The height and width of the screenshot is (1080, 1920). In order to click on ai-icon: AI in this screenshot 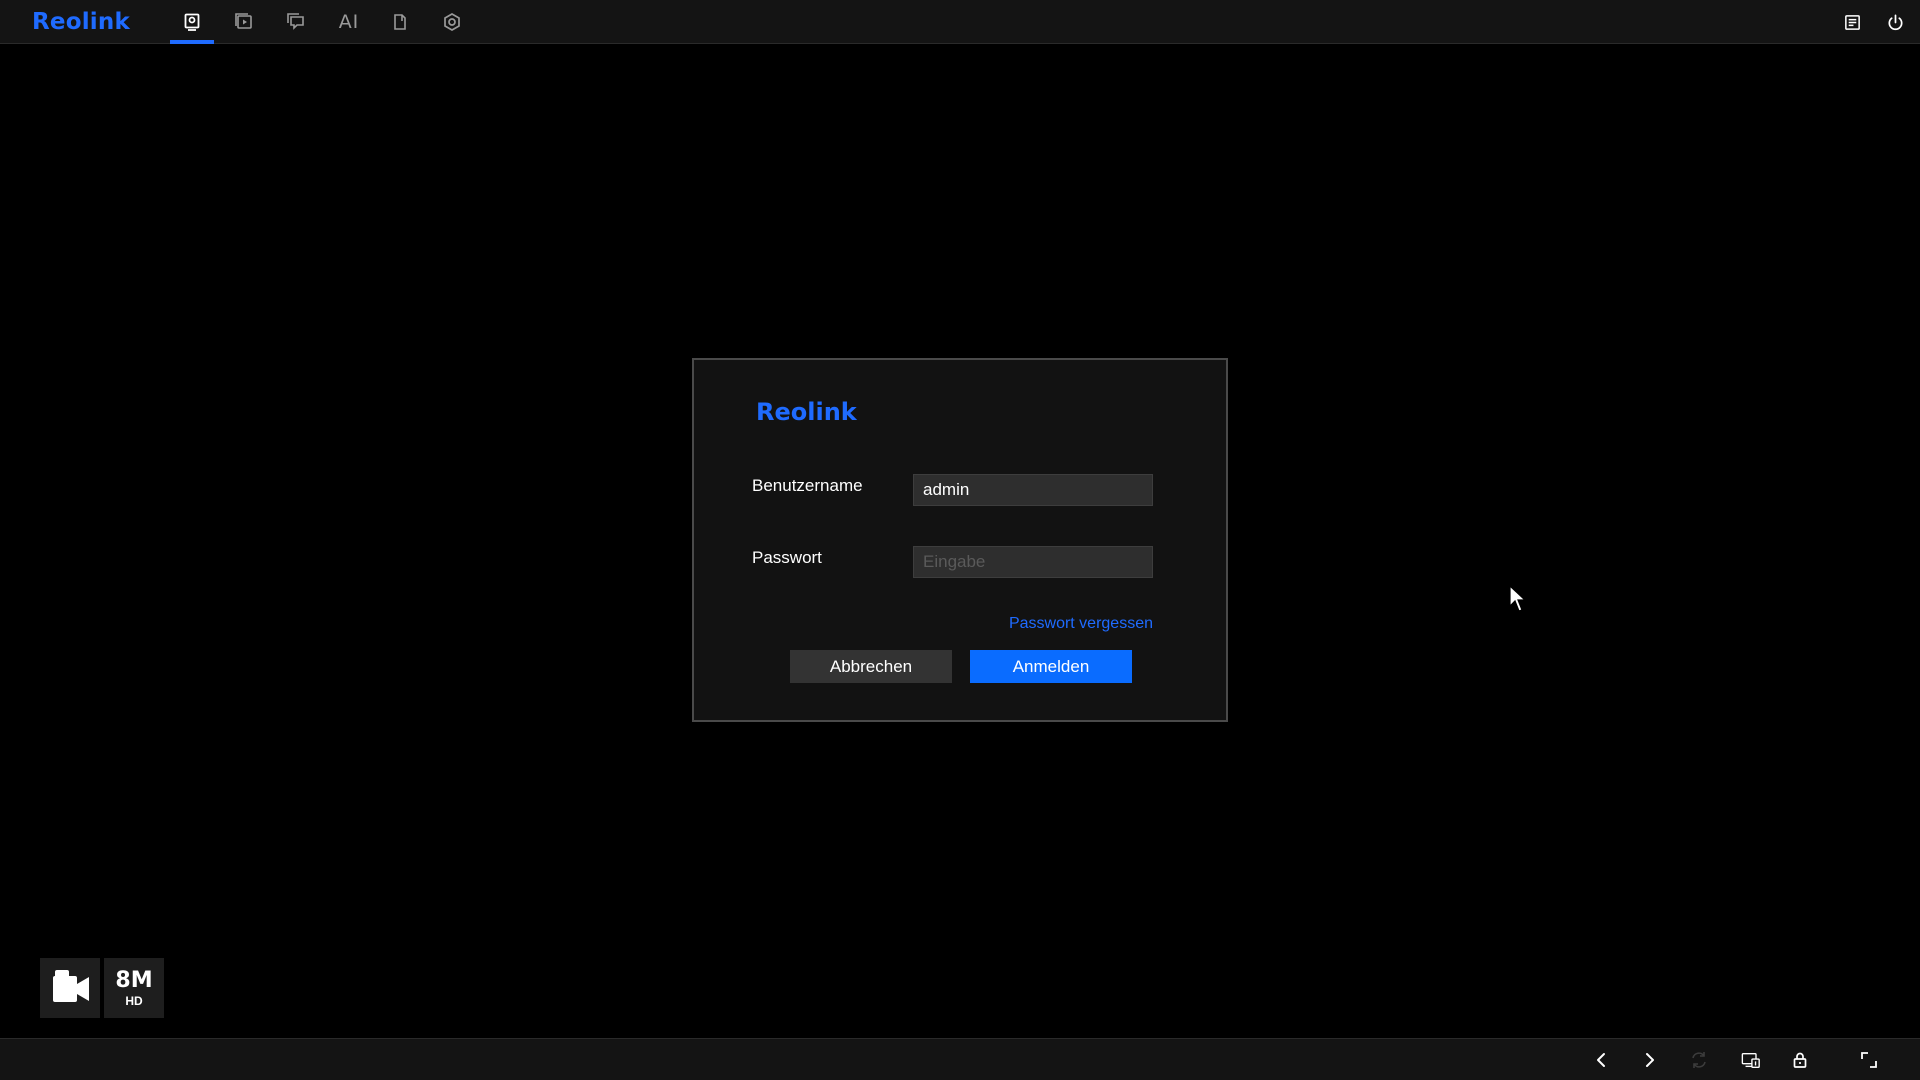, I will do `click(349, 22)`.